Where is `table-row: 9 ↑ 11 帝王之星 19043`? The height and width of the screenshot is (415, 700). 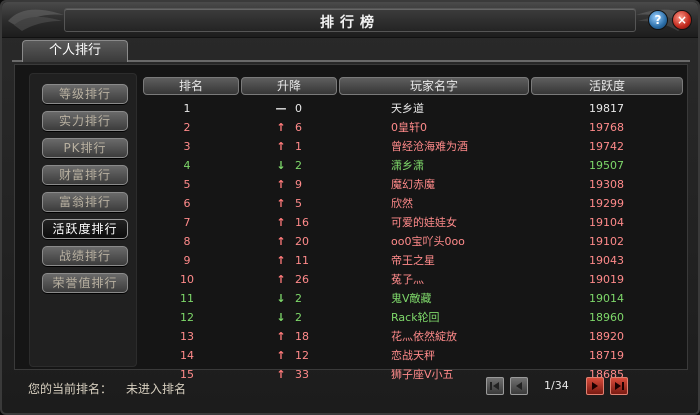
table-row: 9 ↑ 11 帝王之星 19043 is located at coordinates (415, 260).